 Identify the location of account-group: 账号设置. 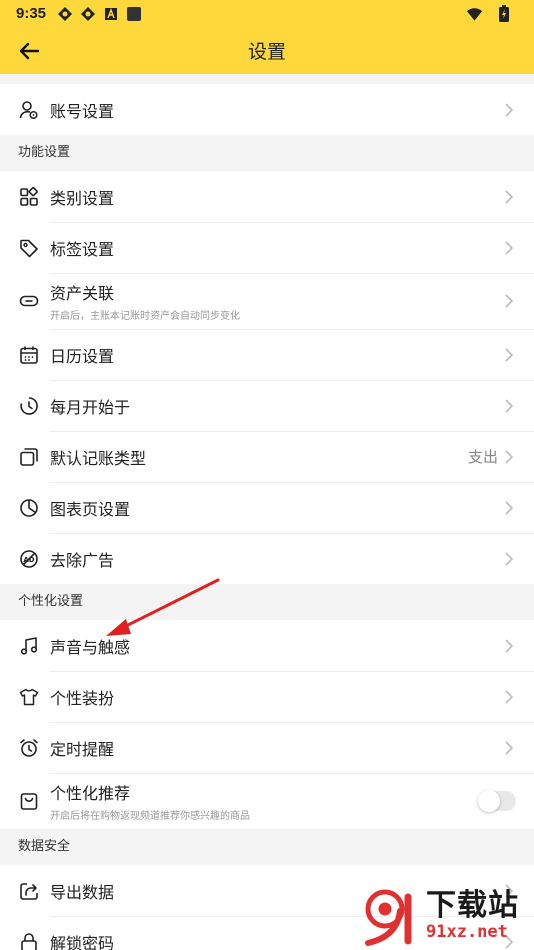
(267, 109).